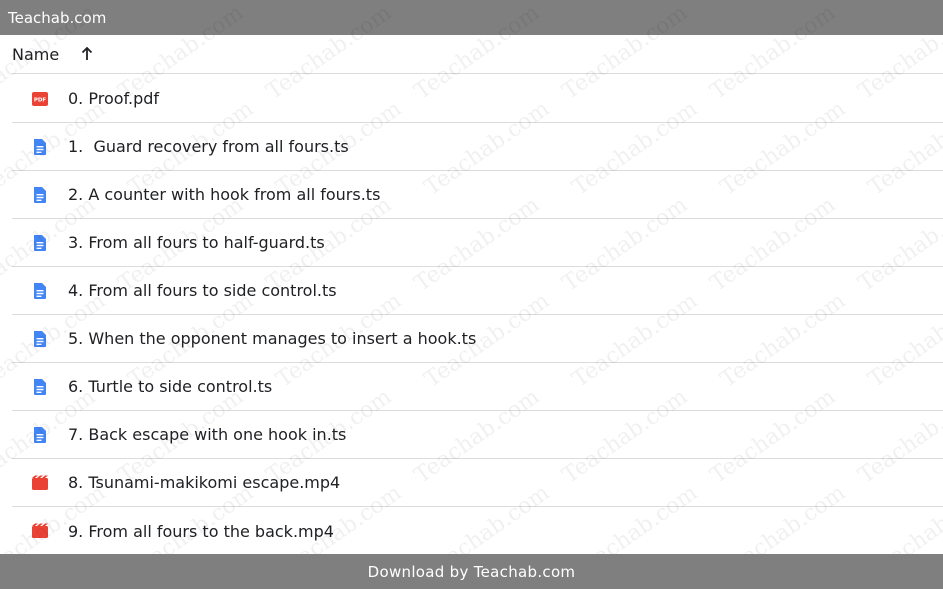 Image resolution: width=943 pixels, height=589 pixels. What do you see at coordinates (477, 54) in the screenshot?
I see `column-header: Name` at bounding box center [477, 54].